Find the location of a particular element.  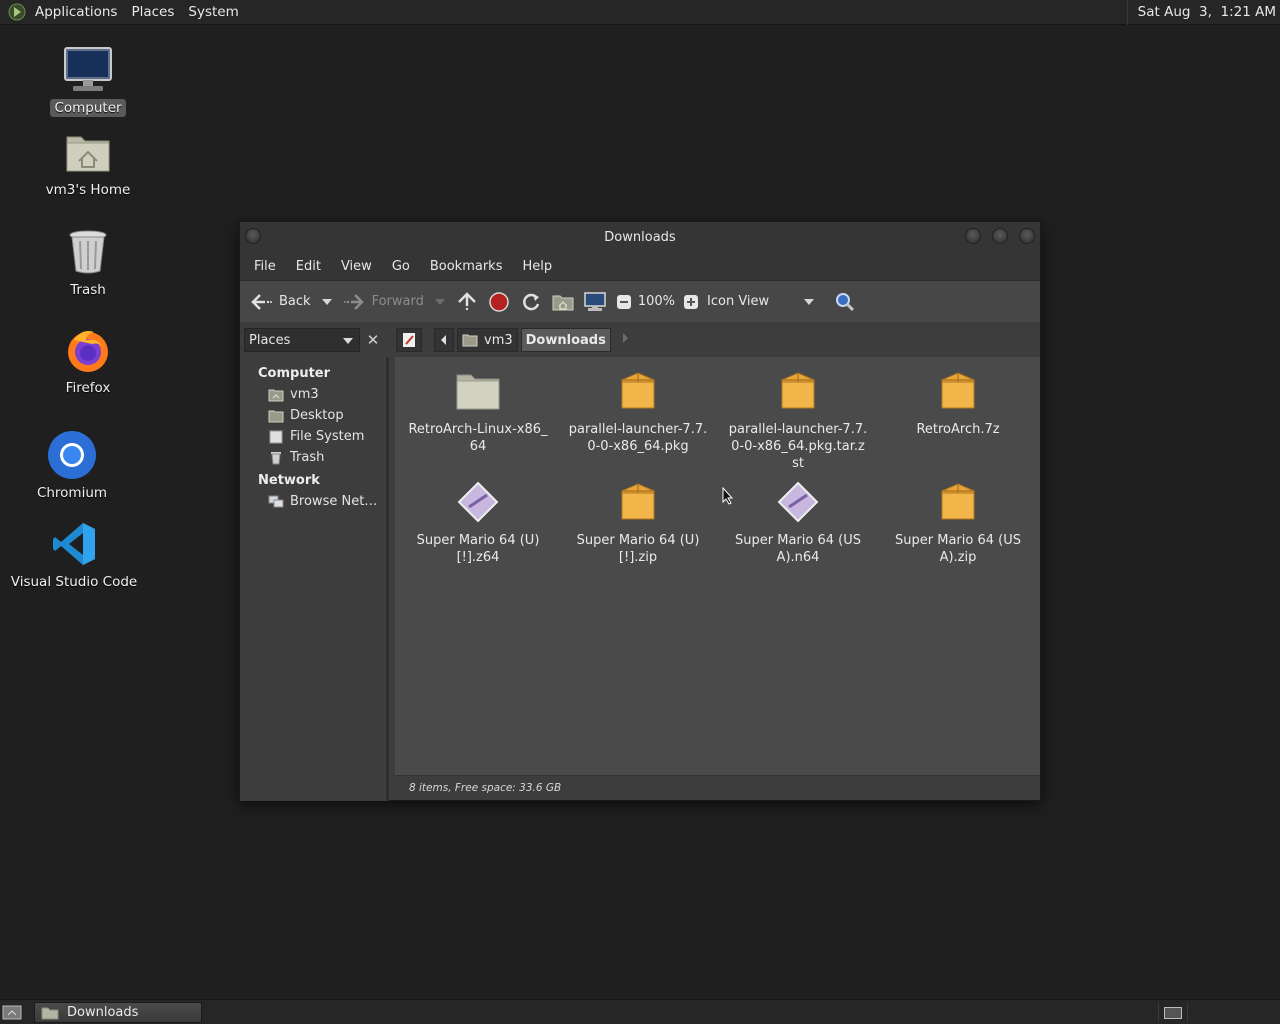

home-button is located at coordinates (563, 302).